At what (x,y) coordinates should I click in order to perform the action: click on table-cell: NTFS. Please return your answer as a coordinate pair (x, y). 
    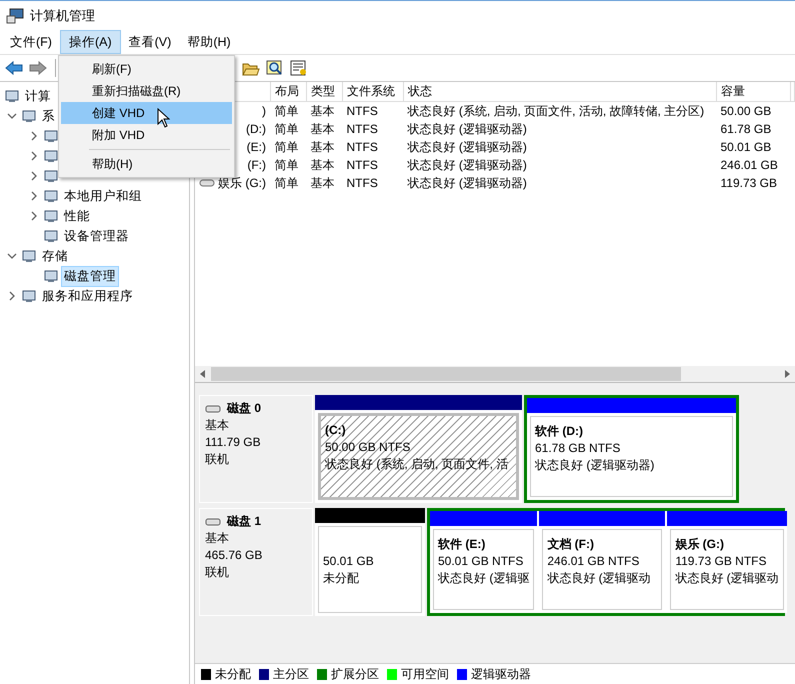
    Looking at the image, I should click on (373, 111).